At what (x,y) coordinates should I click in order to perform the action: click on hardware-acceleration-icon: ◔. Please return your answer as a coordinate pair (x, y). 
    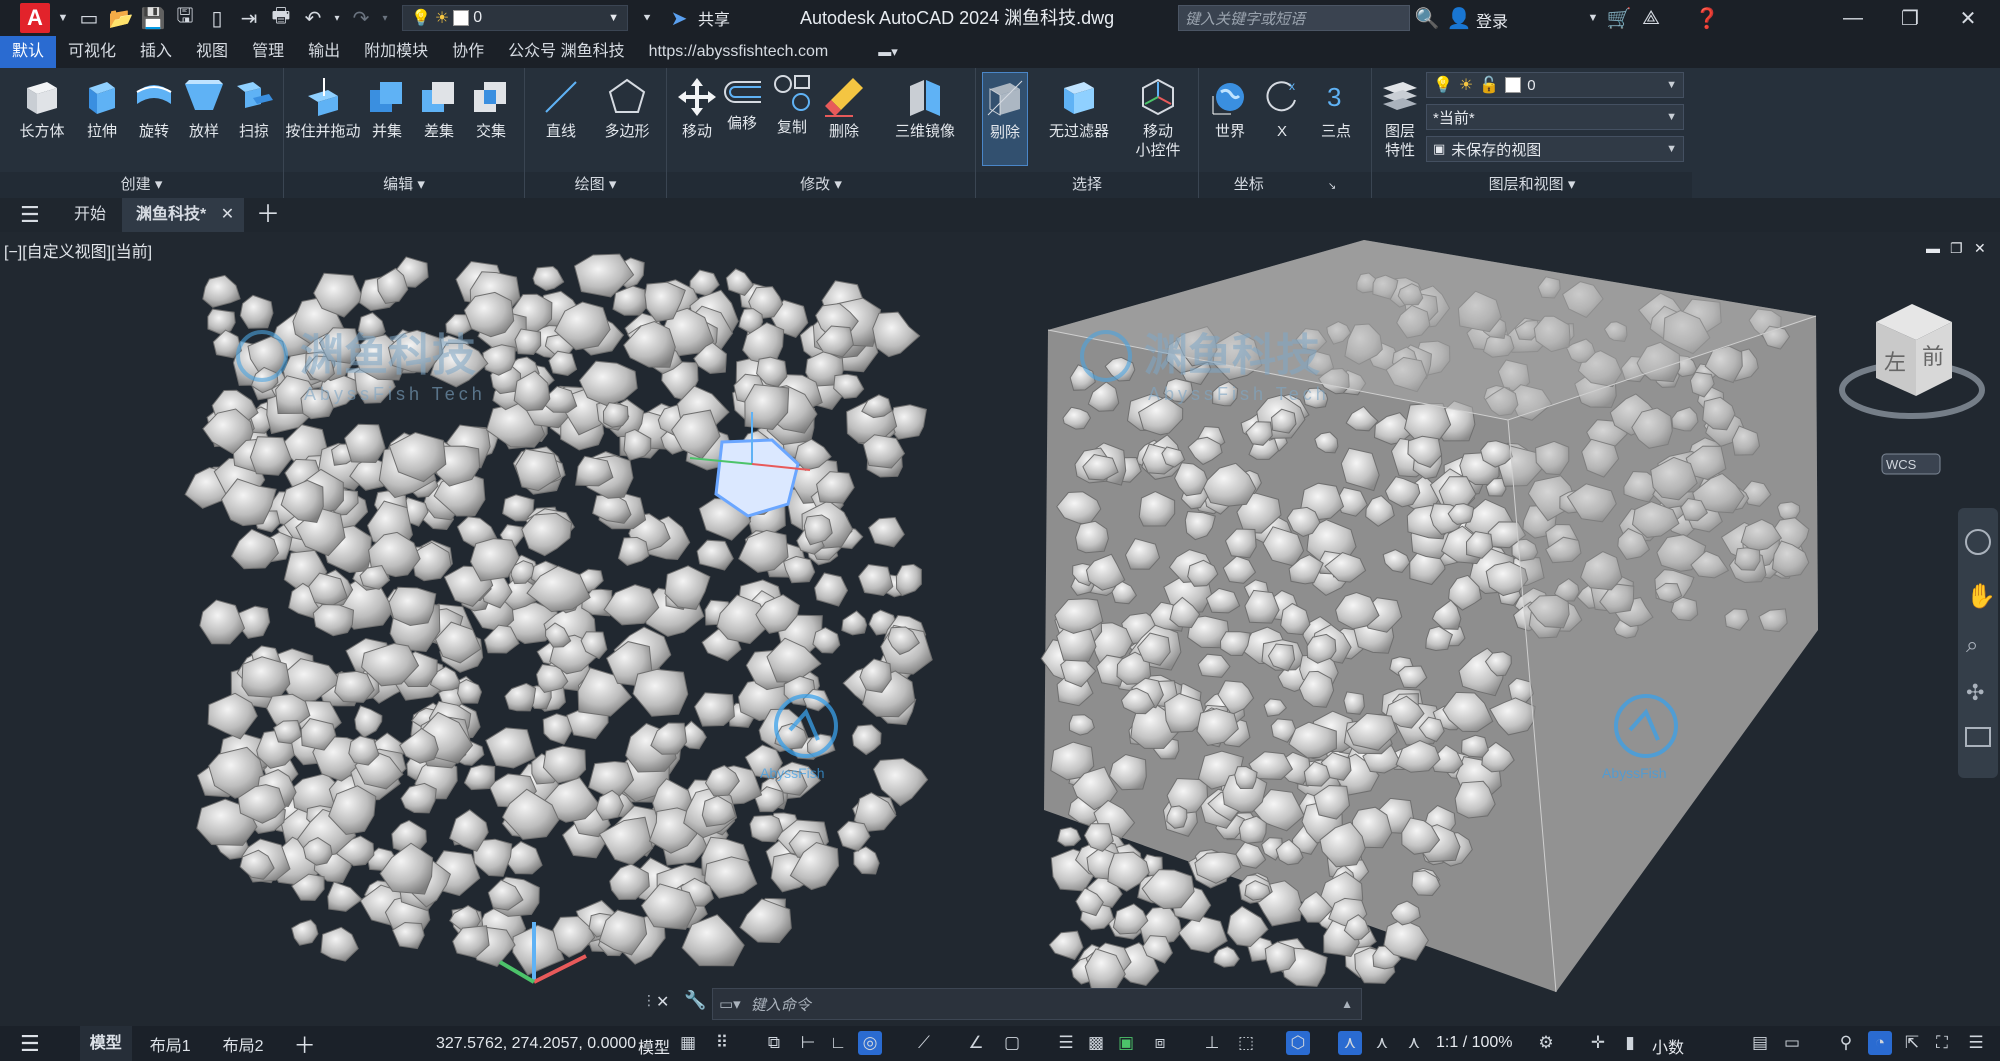
    Looking at the image, I should click on (1880, 1043).